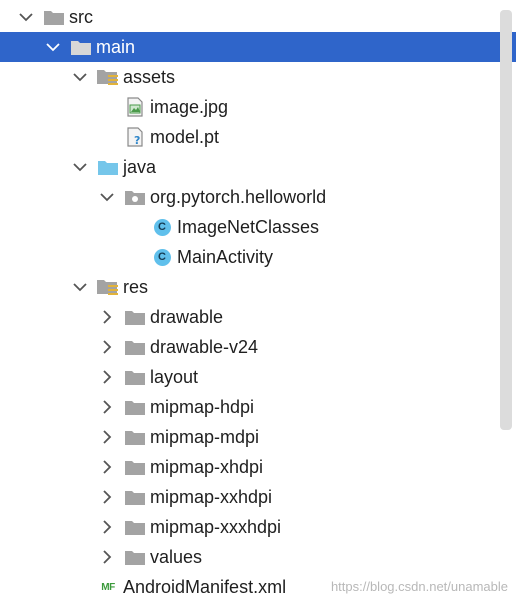 This screenshot has width=516, height=602. I want to click on source-folder-icon, so click(108, 167).